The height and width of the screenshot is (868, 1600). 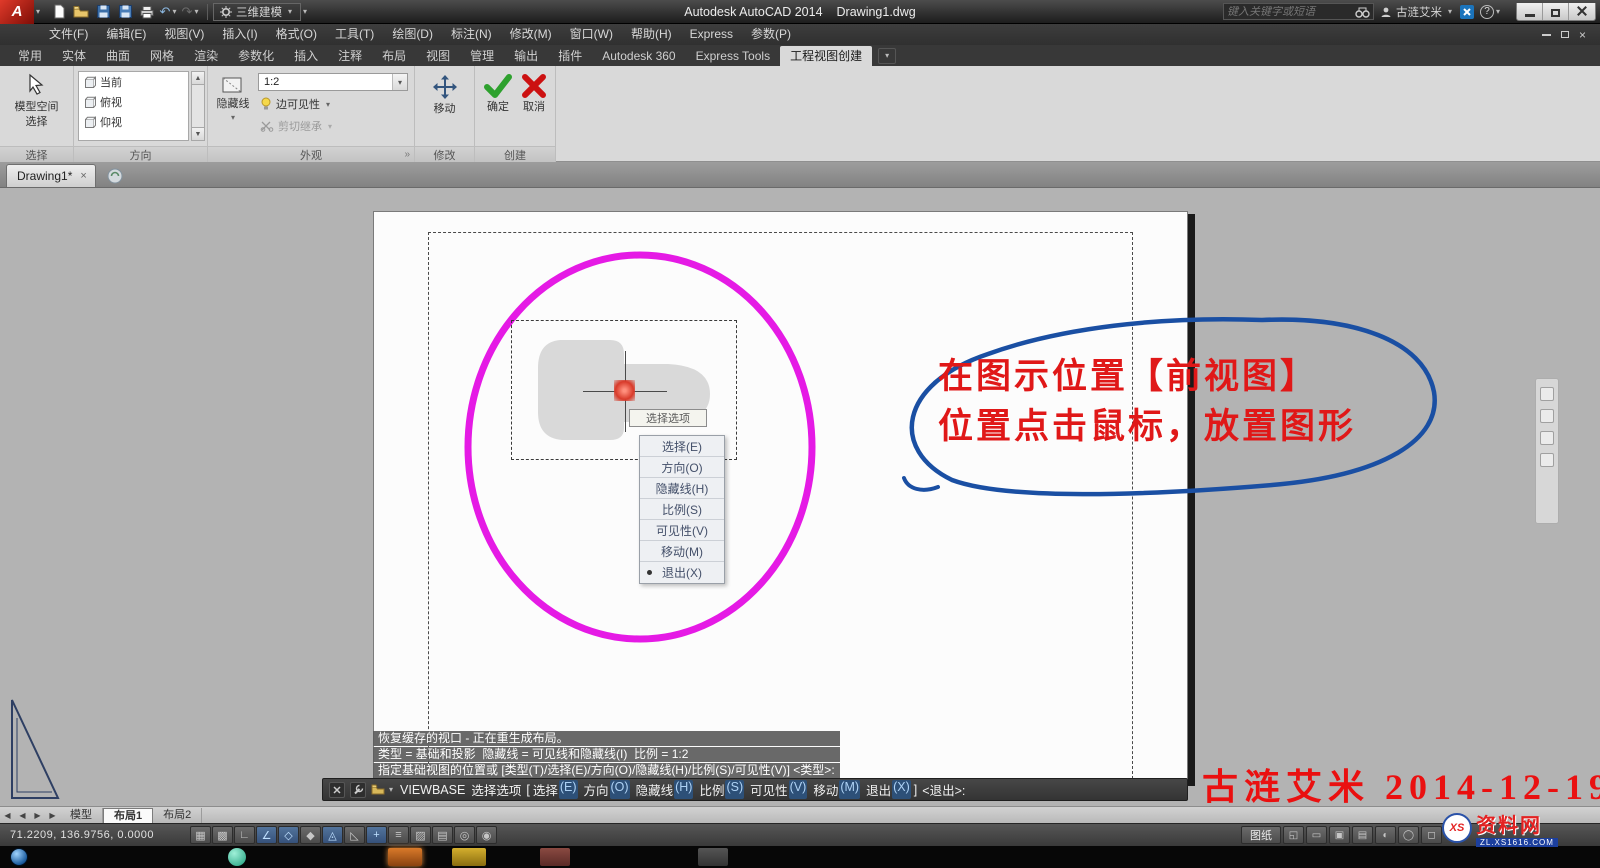 What do you see at coordinates (37, 106) in the screenshot?
I see `model-space-select-button: 模型空间 选择` at bounding box center [37, 106].